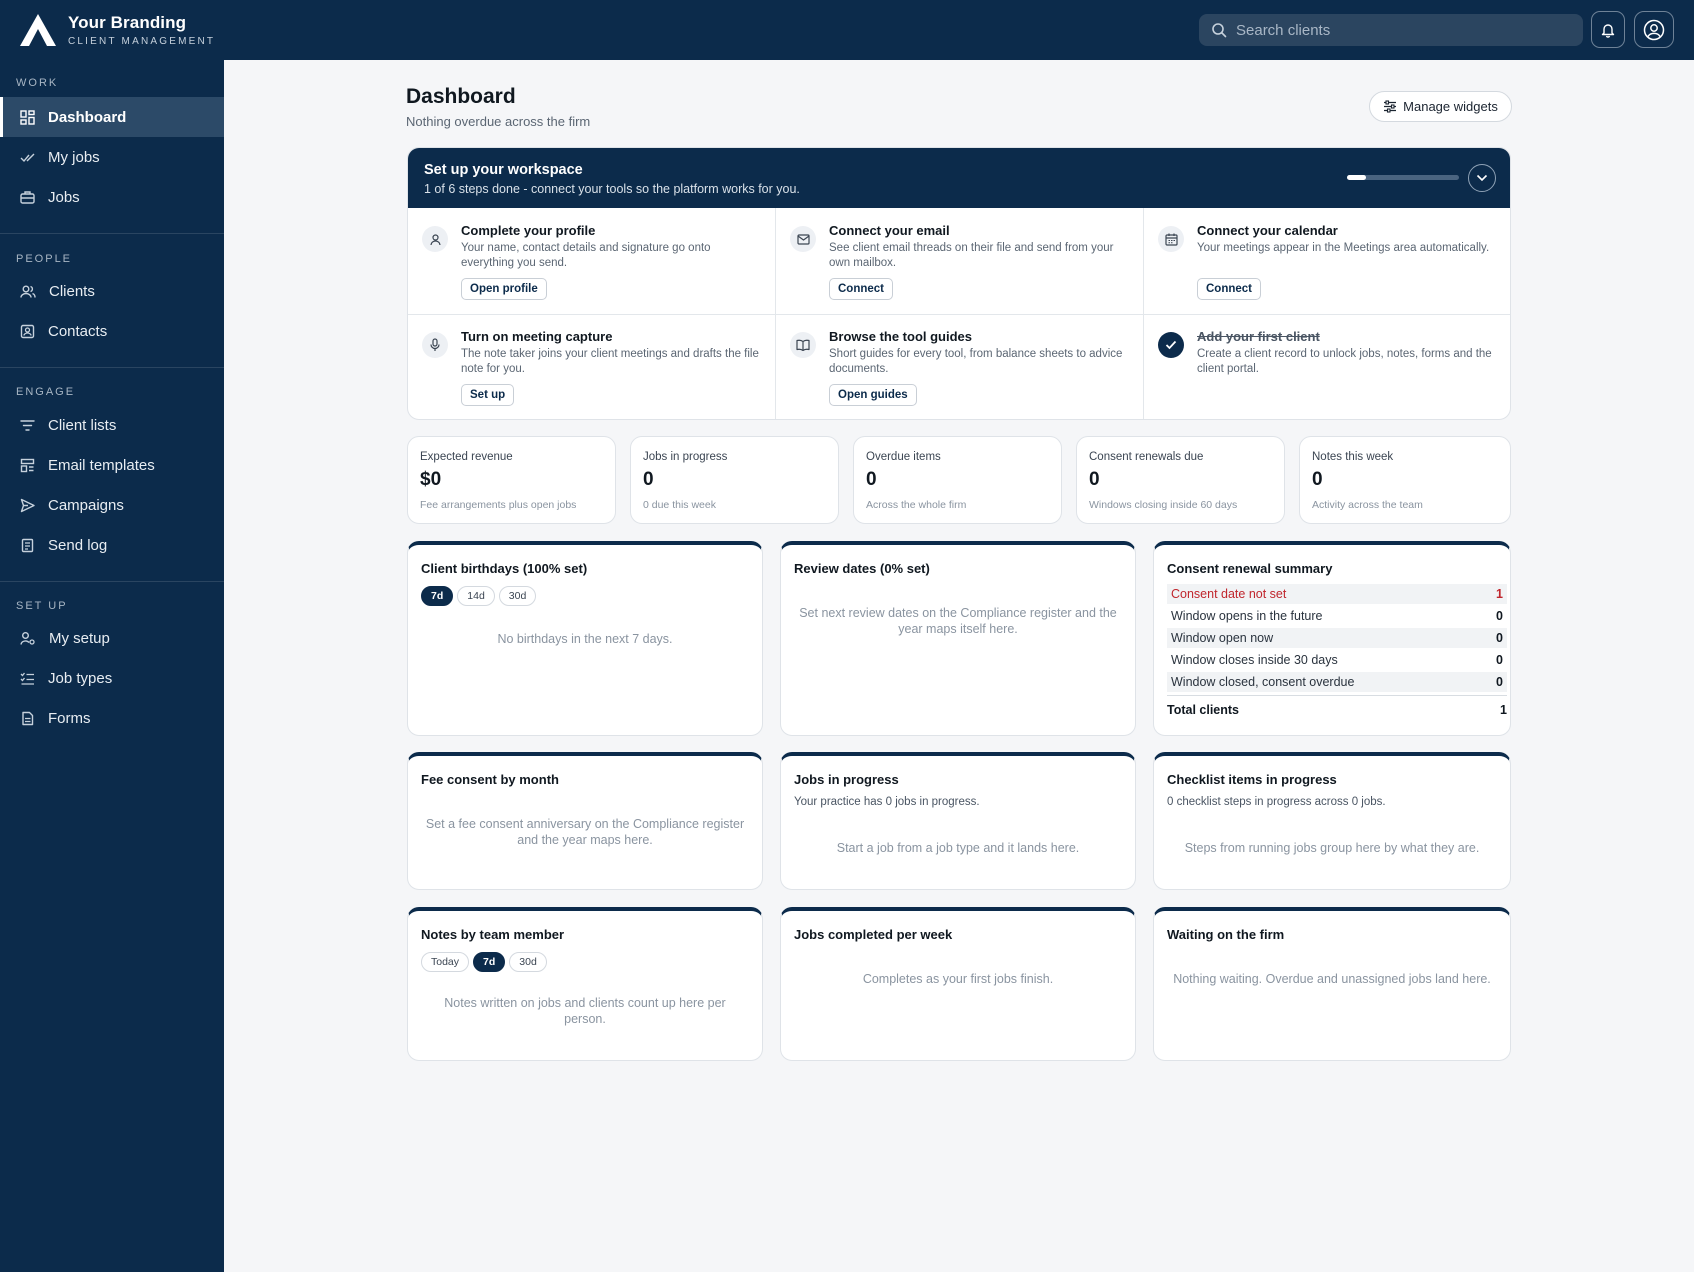  What do you see at coordinates (488, 395) in the screenshot?
I see `set-up-capture-button: Set up` at bounding box center [488, 395].